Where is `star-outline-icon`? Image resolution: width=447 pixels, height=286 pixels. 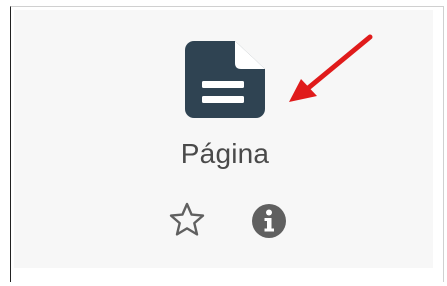 star-outline-icon is located at coordinates (187, 220).